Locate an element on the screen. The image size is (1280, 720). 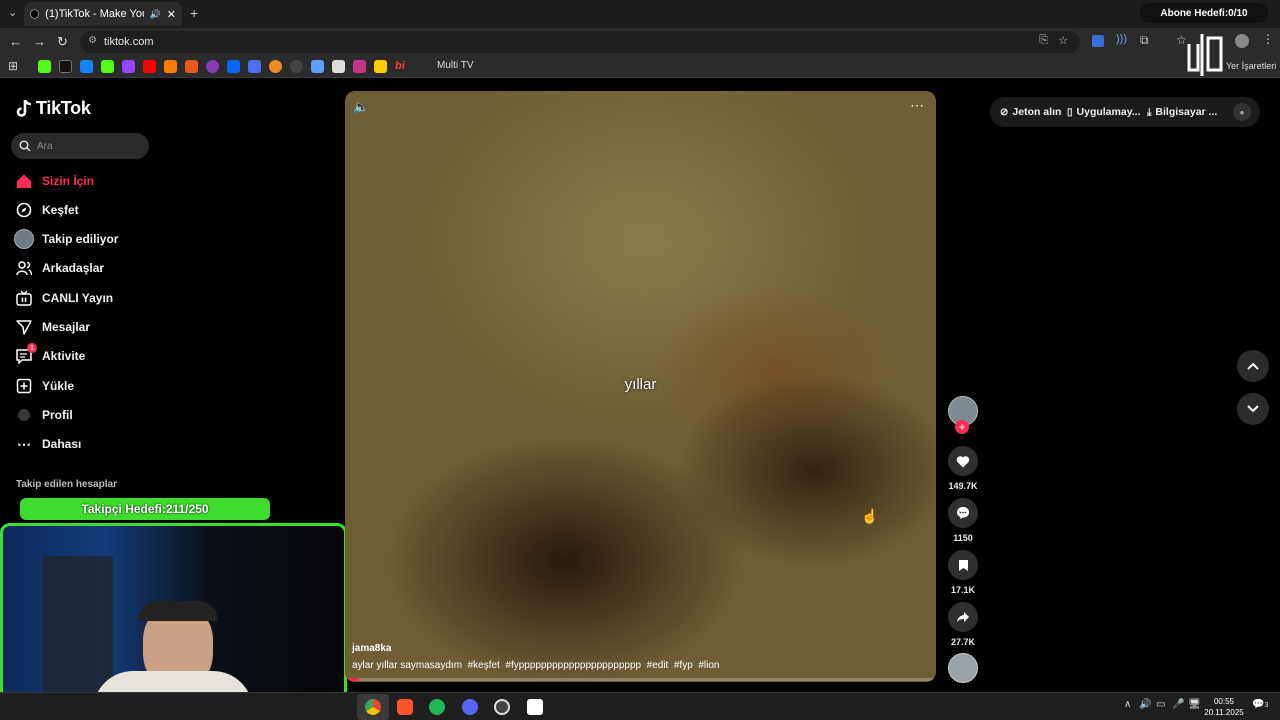
video-caption-text: yıllar is located at coordinates (640, 384).